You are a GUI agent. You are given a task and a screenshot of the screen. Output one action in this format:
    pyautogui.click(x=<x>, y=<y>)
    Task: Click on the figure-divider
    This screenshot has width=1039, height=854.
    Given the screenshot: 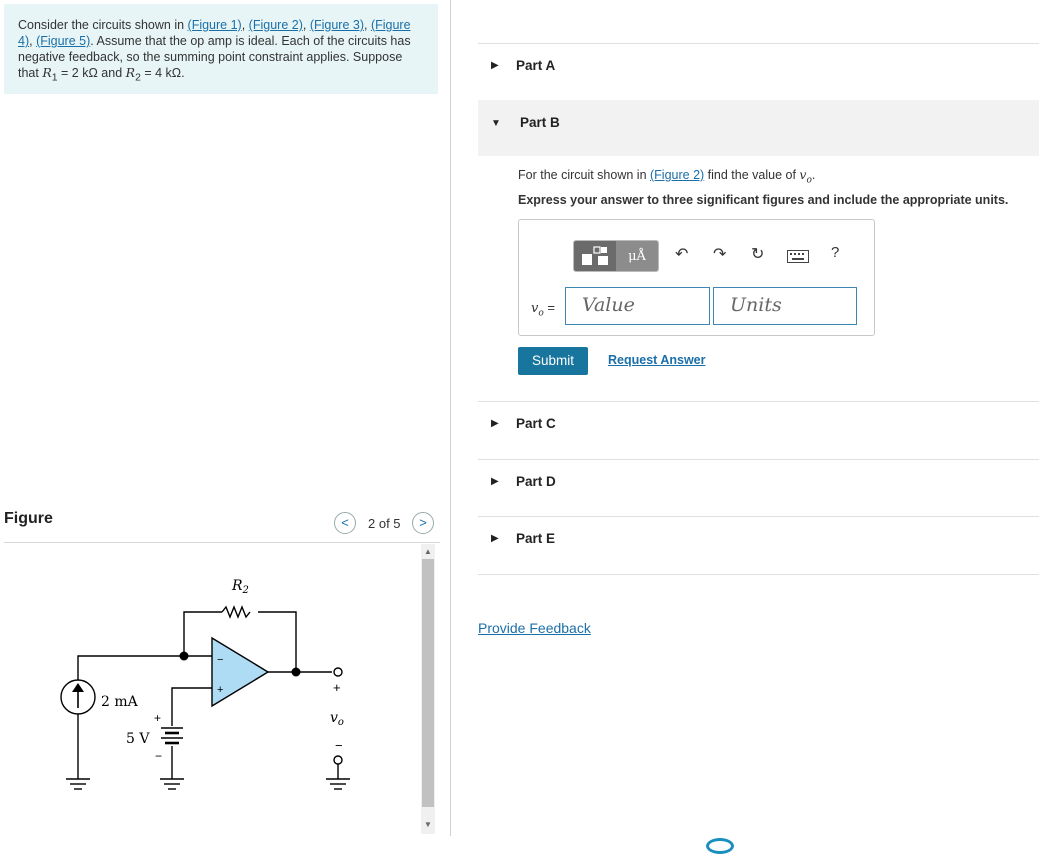 What is the action you would take?
    pyautogui.click(x=222, y=542)
    